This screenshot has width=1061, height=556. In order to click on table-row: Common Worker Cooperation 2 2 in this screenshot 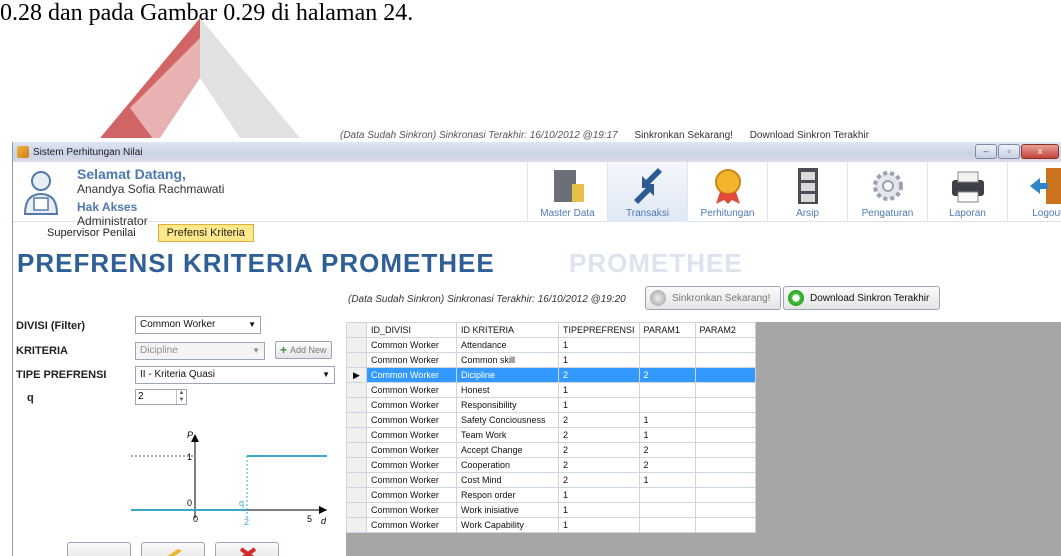, I will do `click(551, 465)`.